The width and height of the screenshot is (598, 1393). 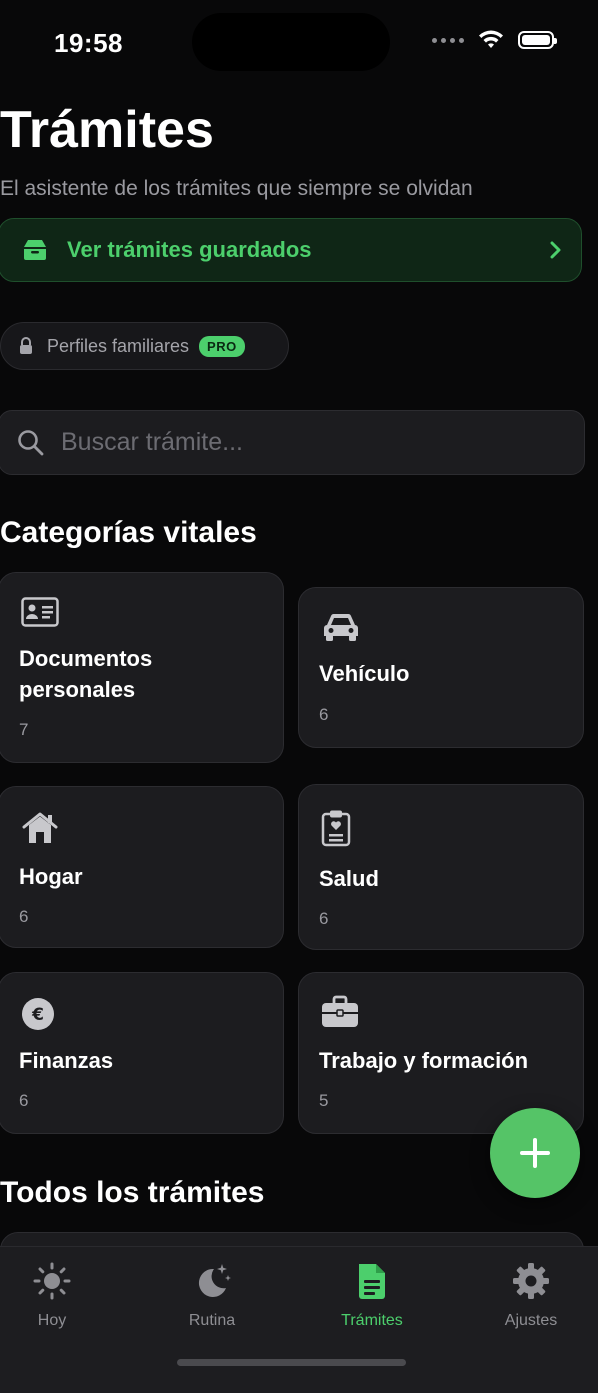 I want to click on add-procedure-button, so click(x=535, y=1153).